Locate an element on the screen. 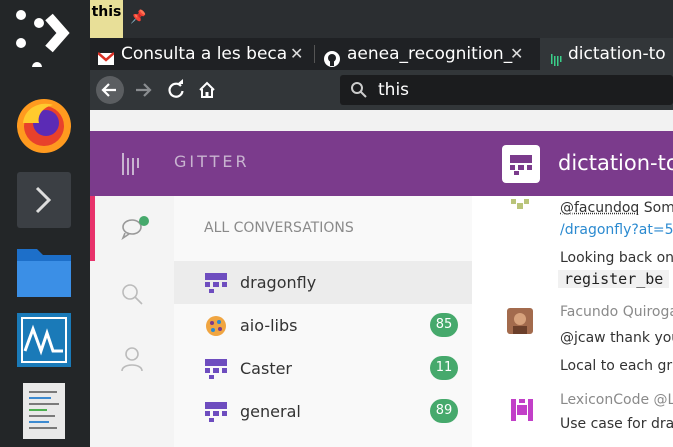 The height and width of the screenshot is (447, 673). pin-icon: 📌 is located at coordinates (138, 17).